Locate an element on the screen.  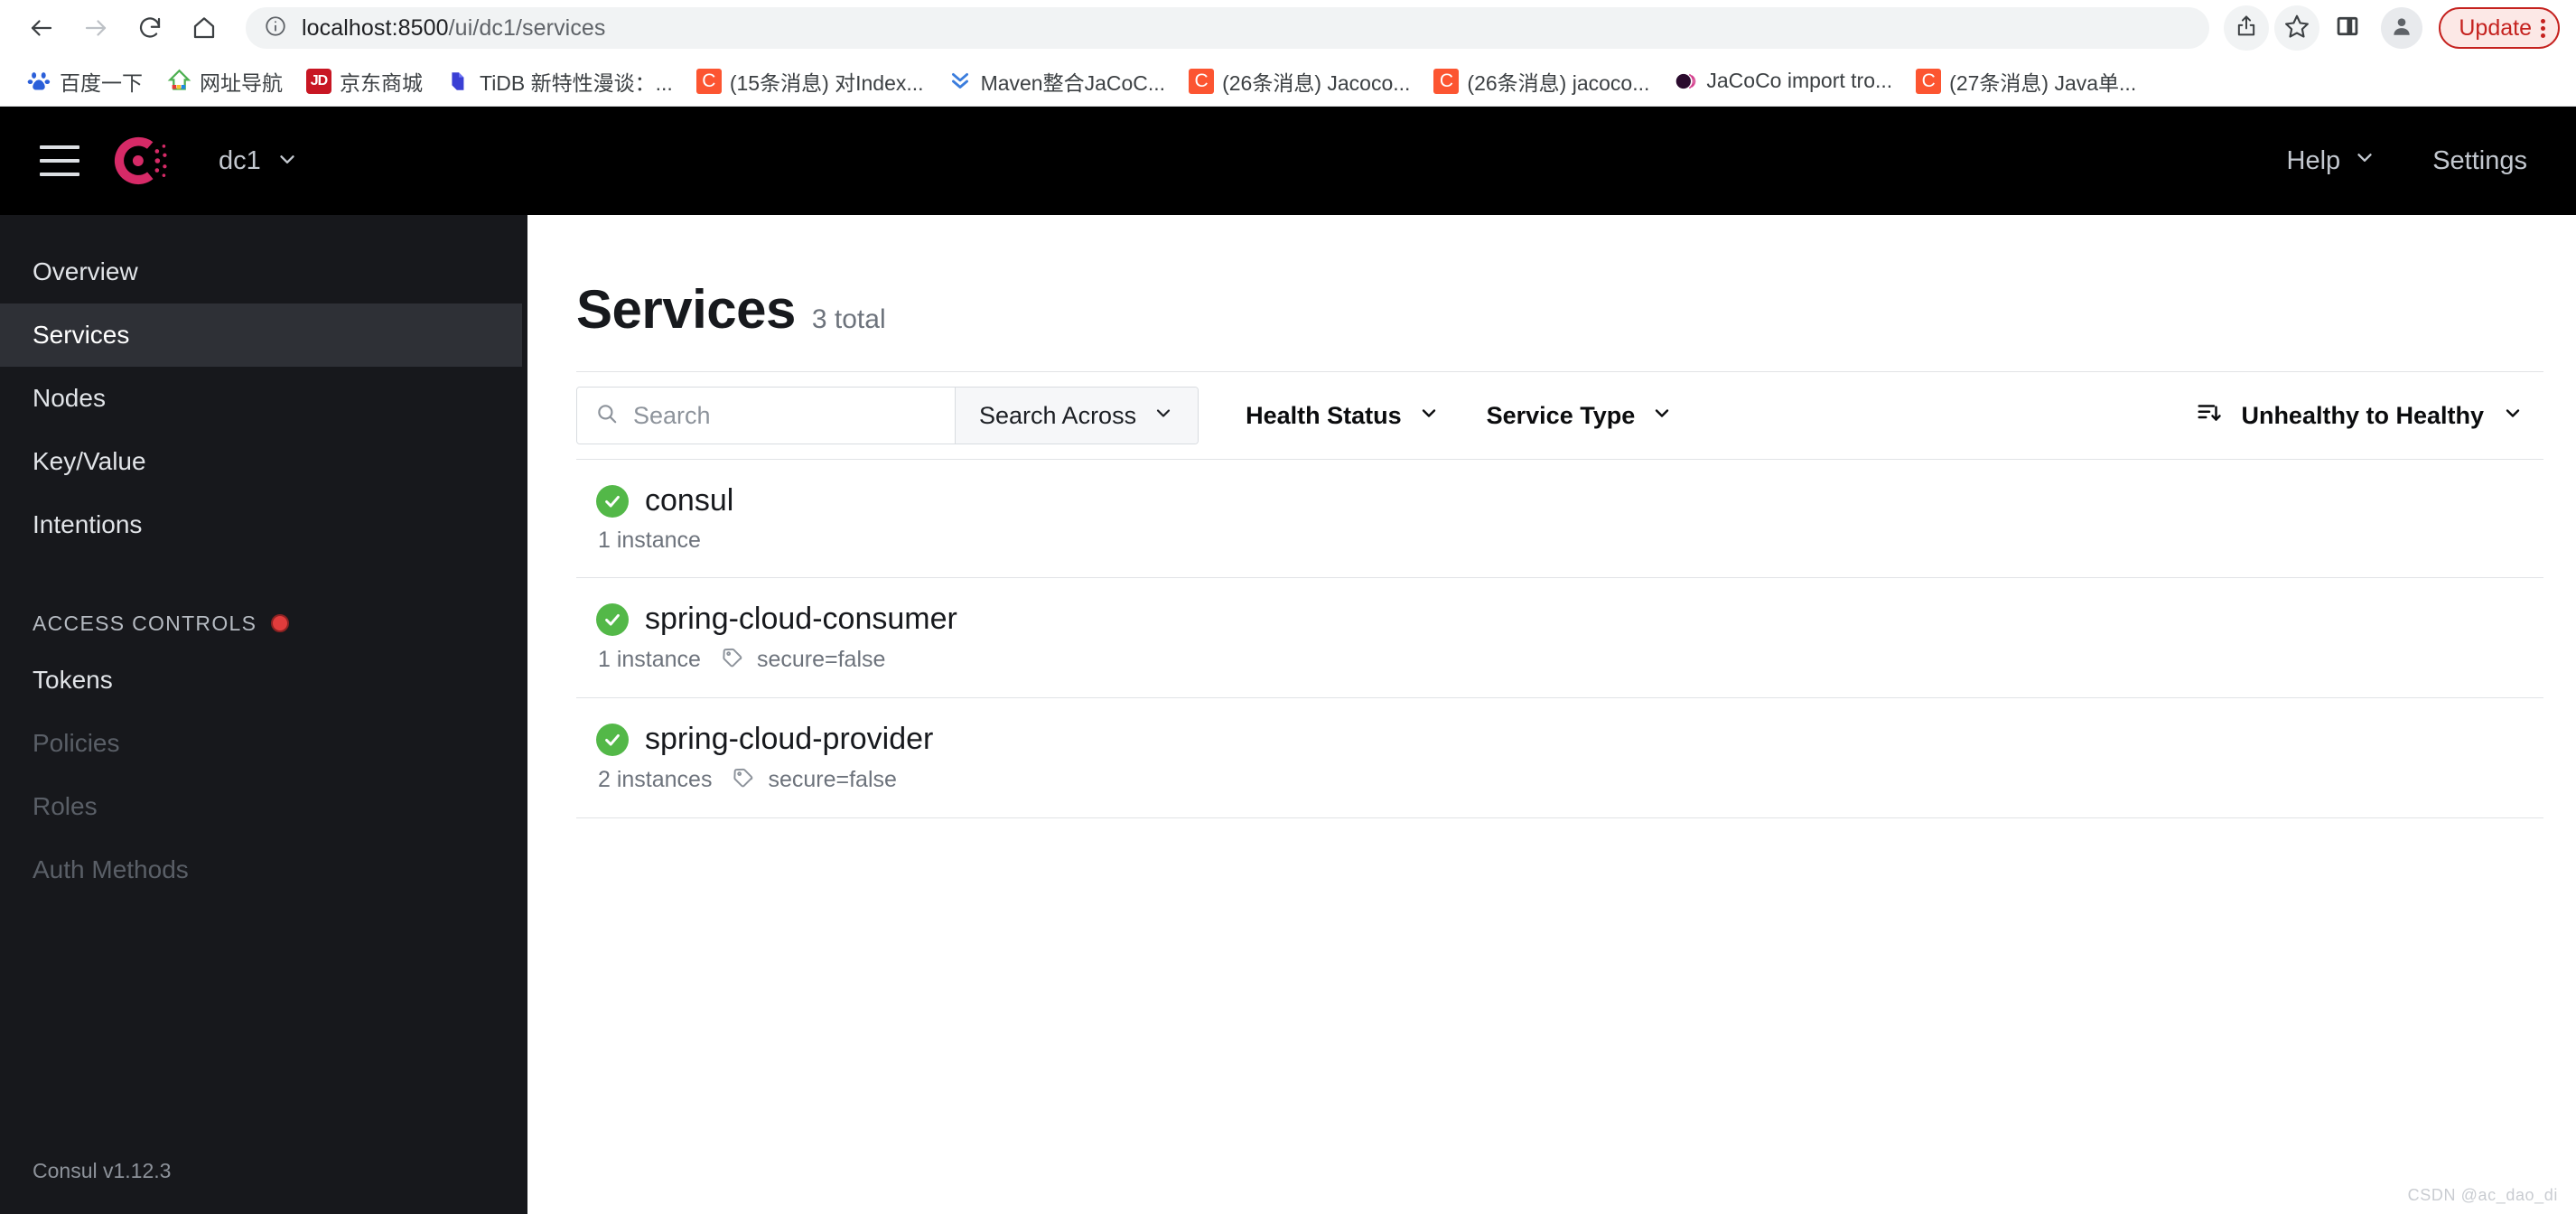
search-input is located at coordinates (785, 415).